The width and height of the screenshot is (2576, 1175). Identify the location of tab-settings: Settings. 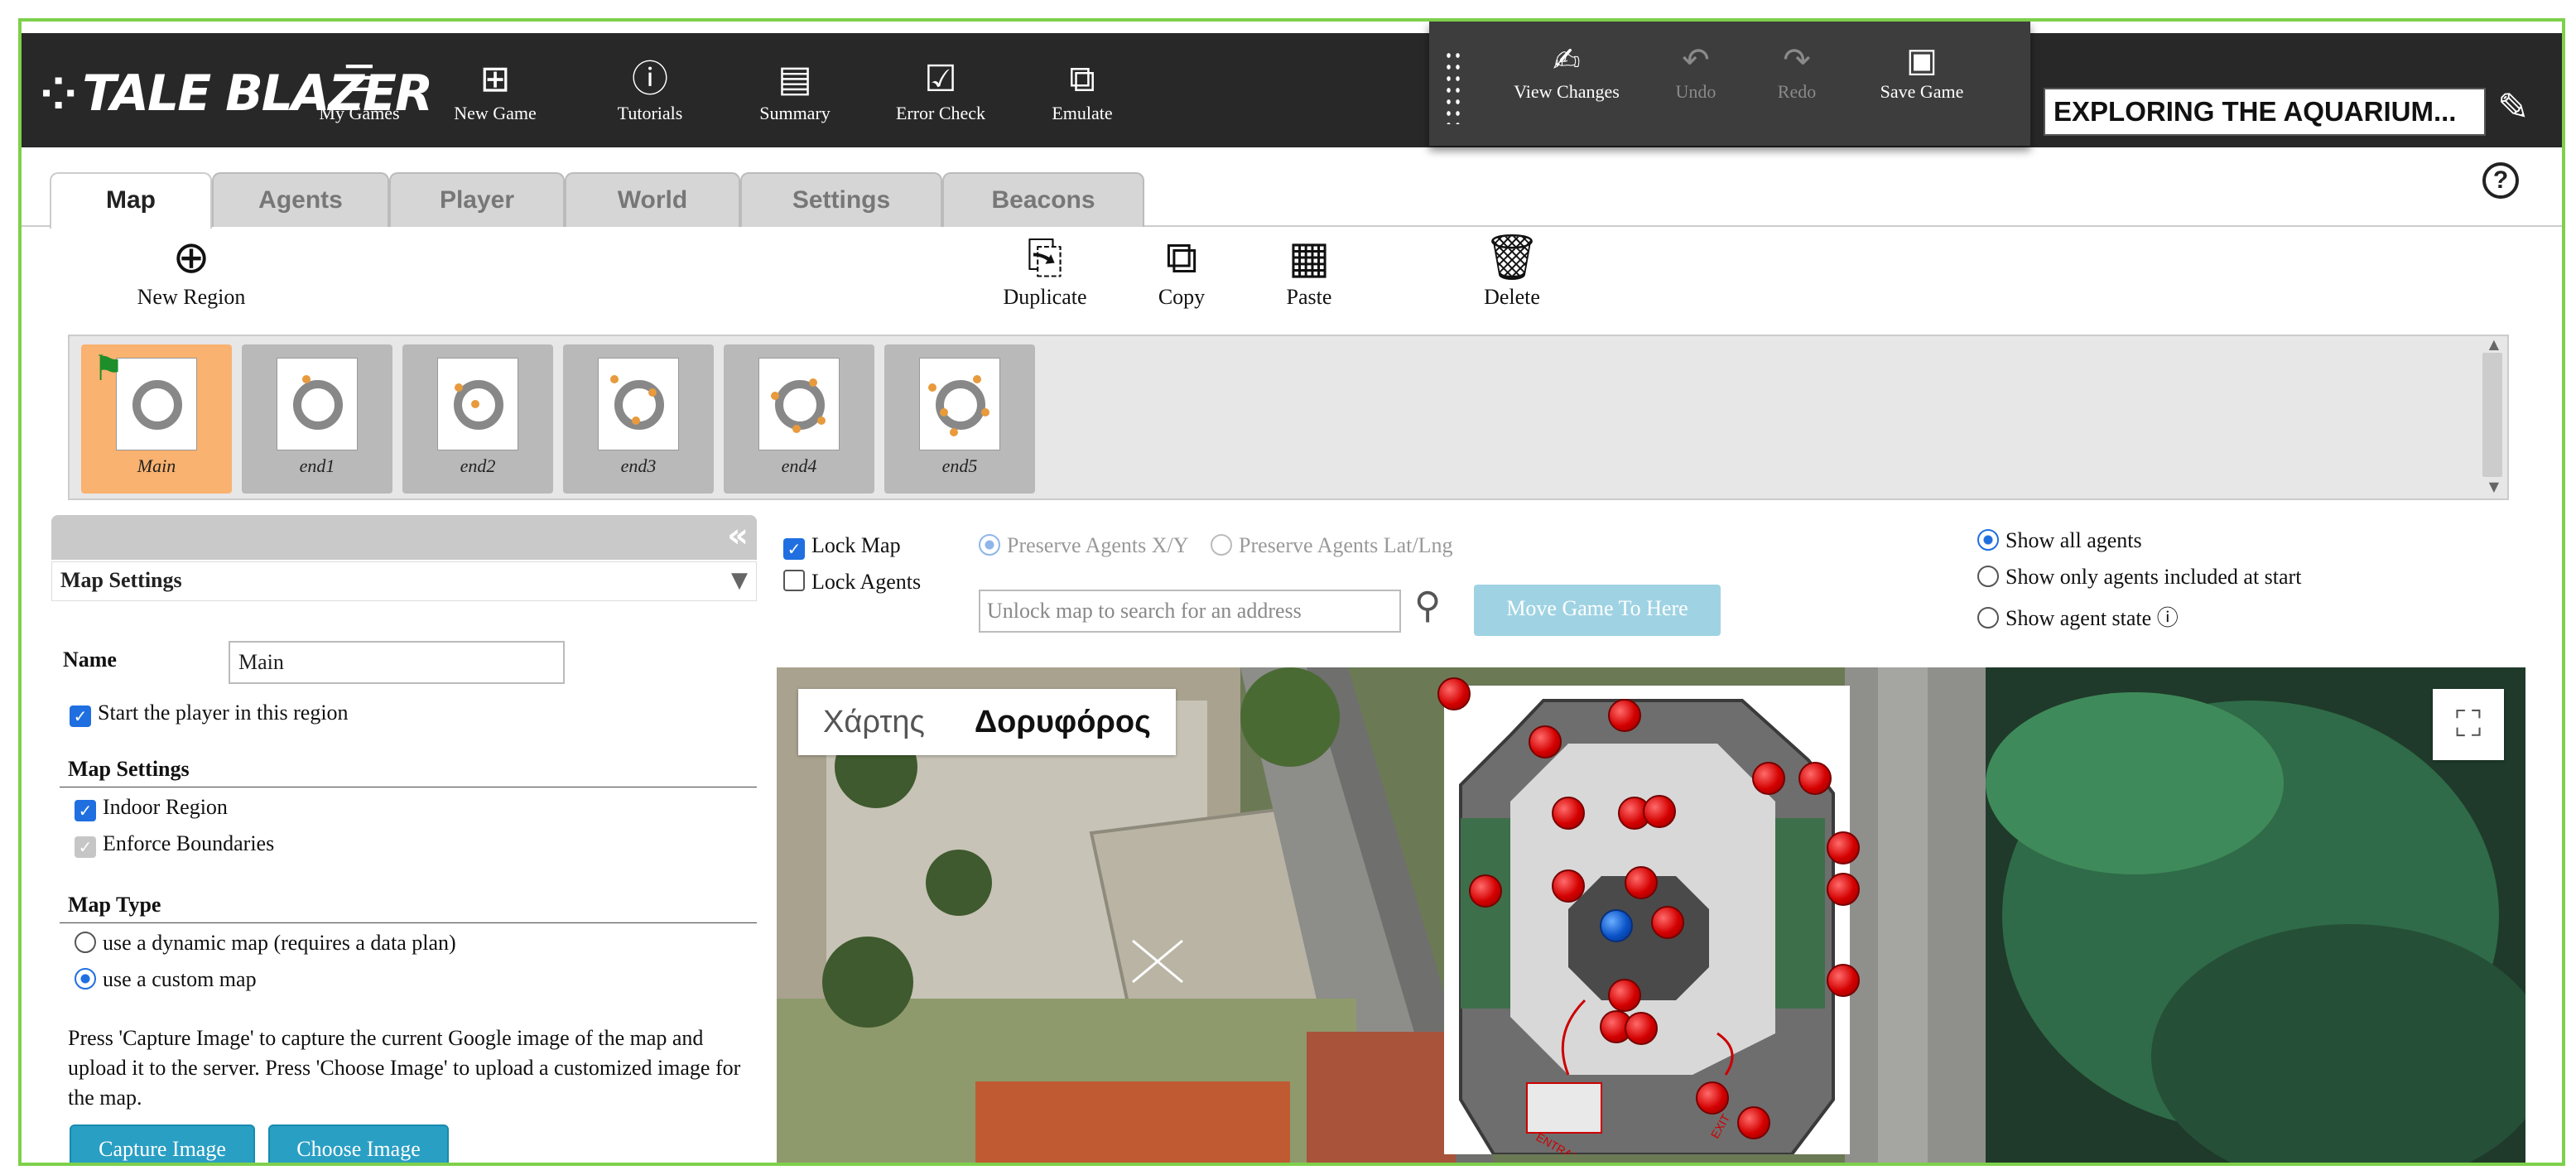
(841, 199).